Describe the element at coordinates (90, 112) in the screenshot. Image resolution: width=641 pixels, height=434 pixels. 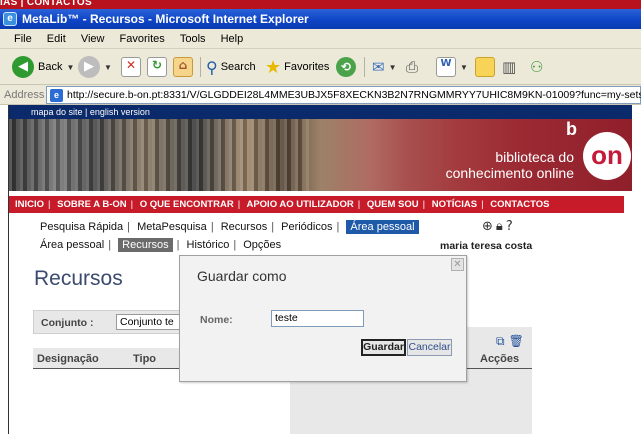
I see `site-links: mapa do site | english version` at that location.